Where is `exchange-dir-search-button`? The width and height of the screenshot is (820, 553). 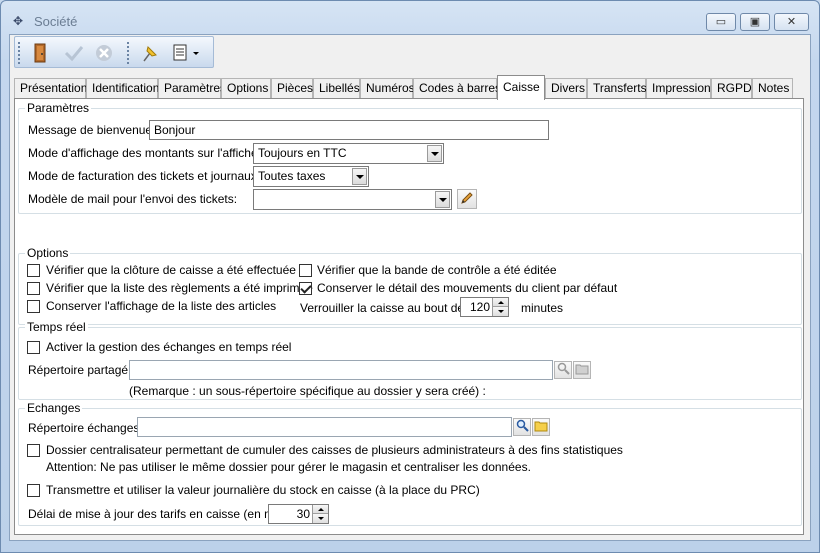
exchange-dir-search-button is located at coordinates (522, 427).